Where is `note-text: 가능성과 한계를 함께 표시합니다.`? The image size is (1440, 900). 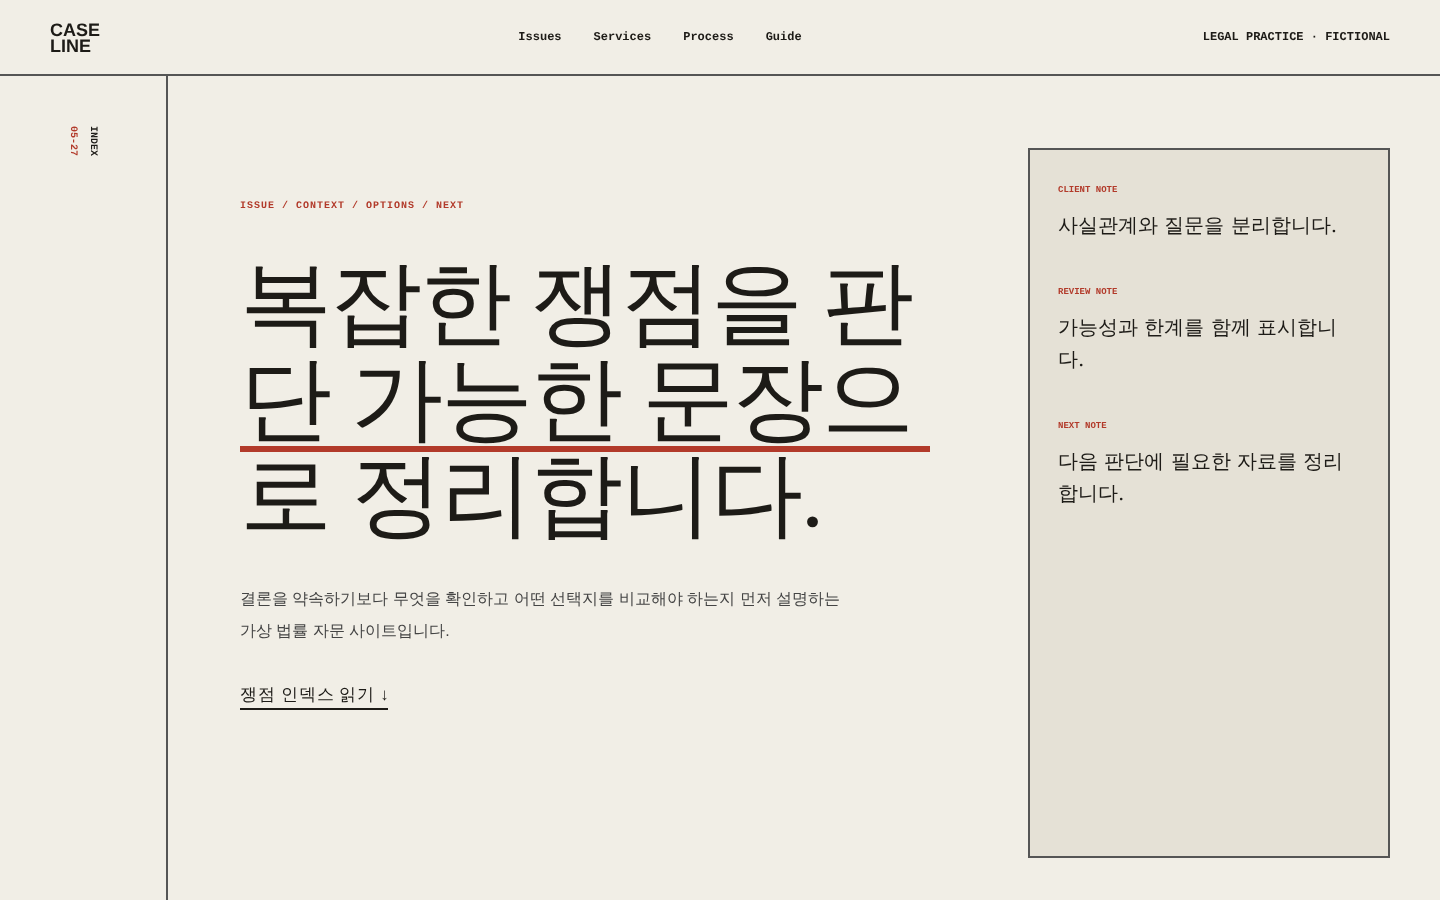 note-text: 가능성과 한계를 함께 표시합니다. is located at coordinates (1199, 346).